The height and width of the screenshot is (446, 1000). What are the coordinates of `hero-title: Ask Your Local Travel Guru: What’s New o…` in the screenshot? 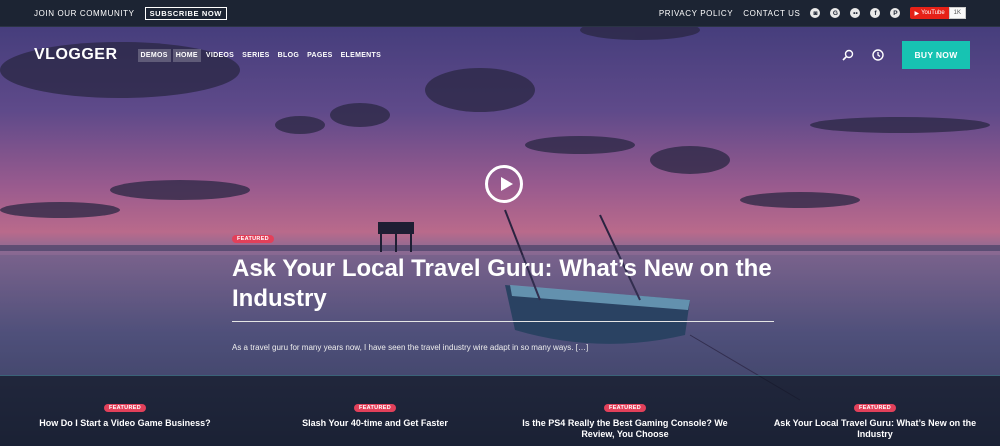 It's located at (512, 284).